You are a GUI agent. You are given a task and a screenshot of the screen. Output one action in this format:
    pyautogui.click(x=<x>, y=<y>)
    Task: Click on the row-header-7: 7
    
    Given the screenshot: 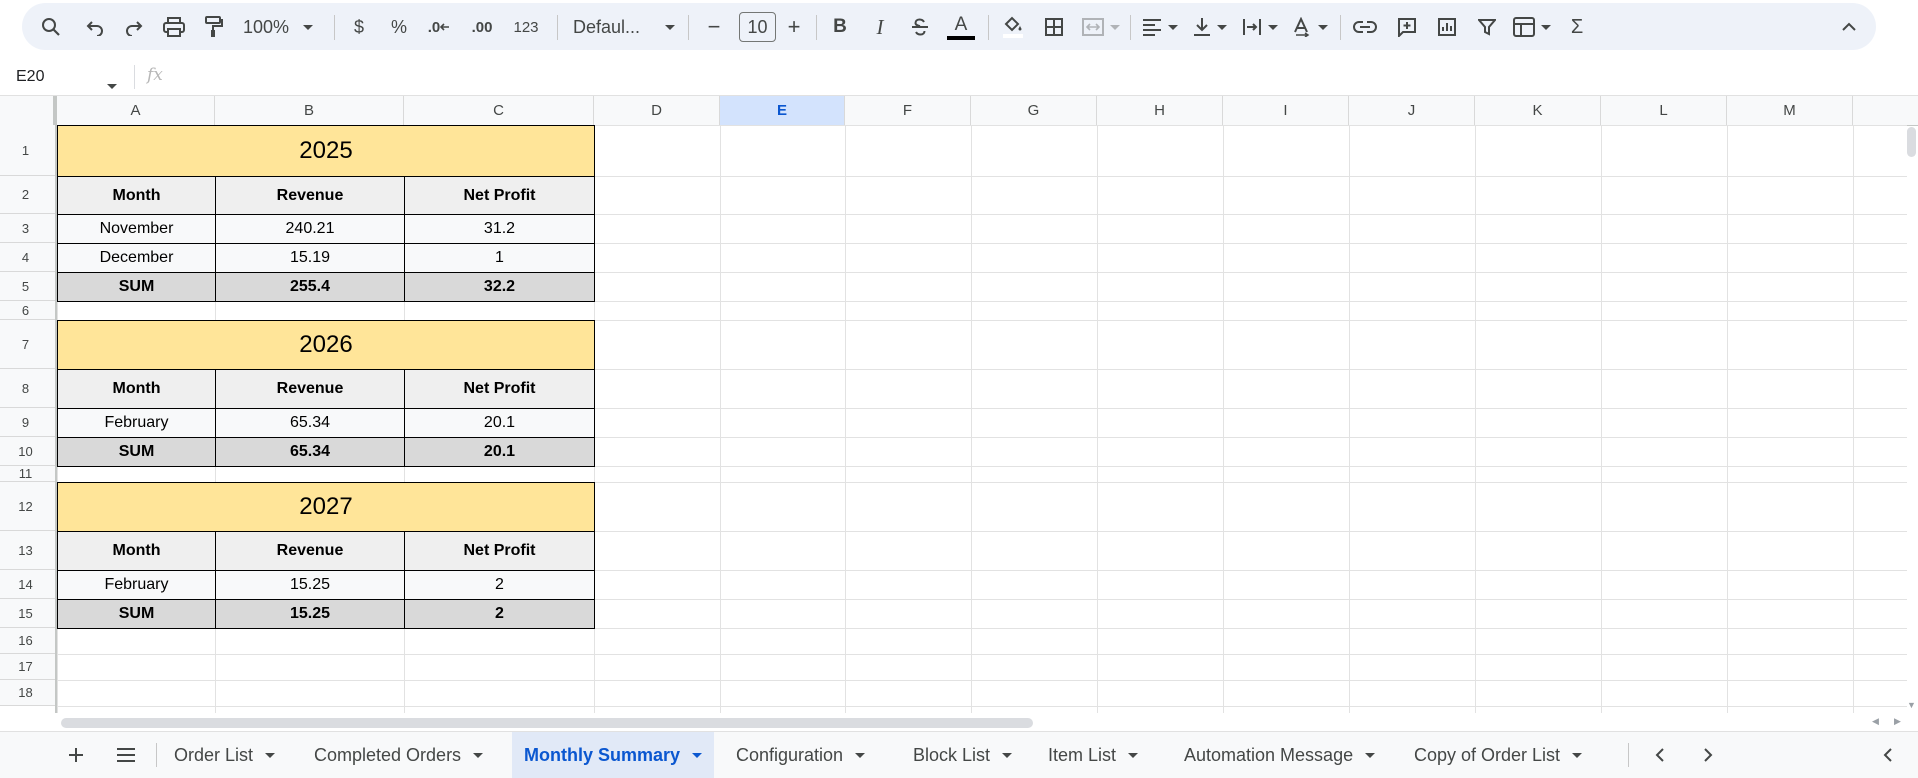 What is the action you would take?
    pyautogui.click(x=28, y=344)
    